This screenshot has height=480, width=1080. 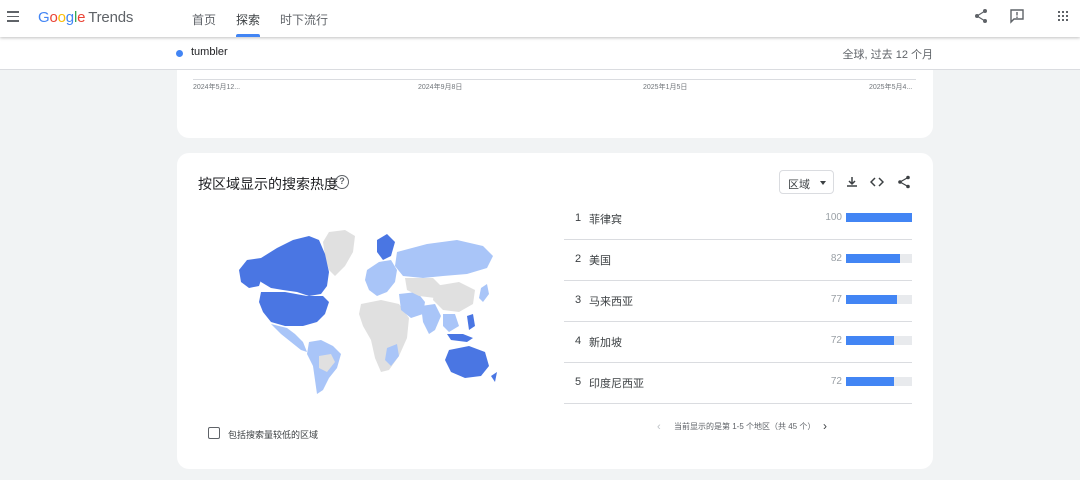 I want to click on map-region-usa, so click(x=294, y=309).